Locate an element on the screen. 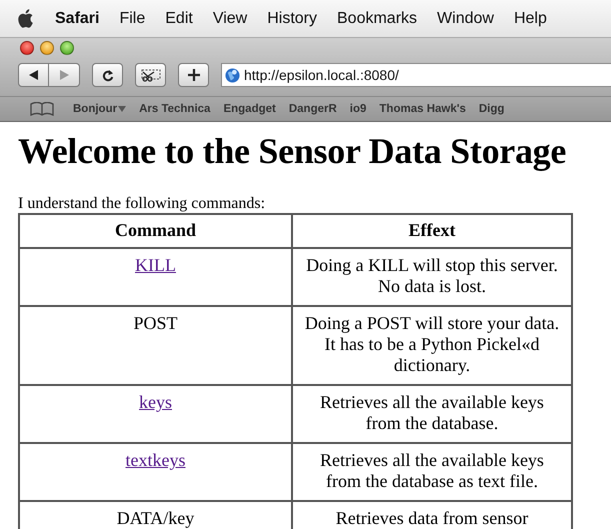 This screenshot has height=529, width=611. command-link: keys is located at coordinates (155, 402).